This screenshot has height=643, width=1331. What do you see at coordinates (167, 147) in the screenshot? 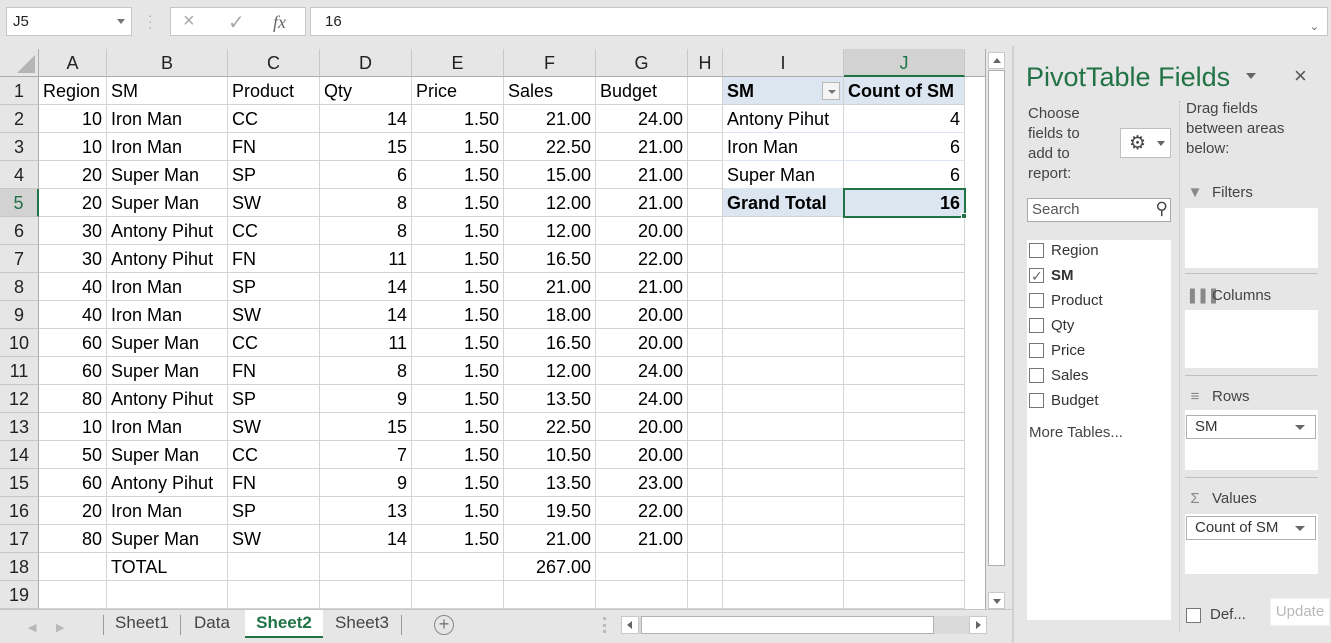
I see `cell-b3: Iron Man` at bounding box center [167, 147].